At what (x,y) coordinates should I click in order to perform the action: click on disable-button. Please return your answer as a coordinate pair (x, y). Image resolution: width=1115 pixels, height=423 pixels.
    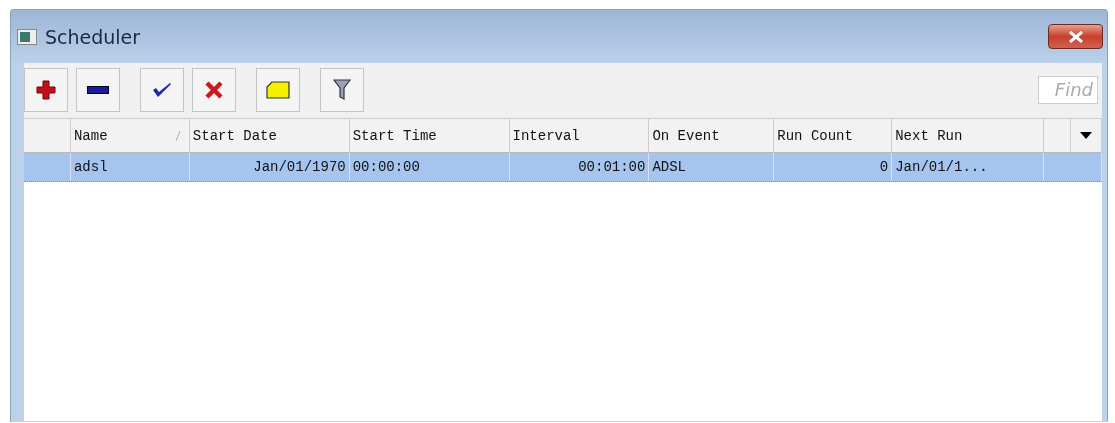
    Looking at the image, I should click on (214, 89).